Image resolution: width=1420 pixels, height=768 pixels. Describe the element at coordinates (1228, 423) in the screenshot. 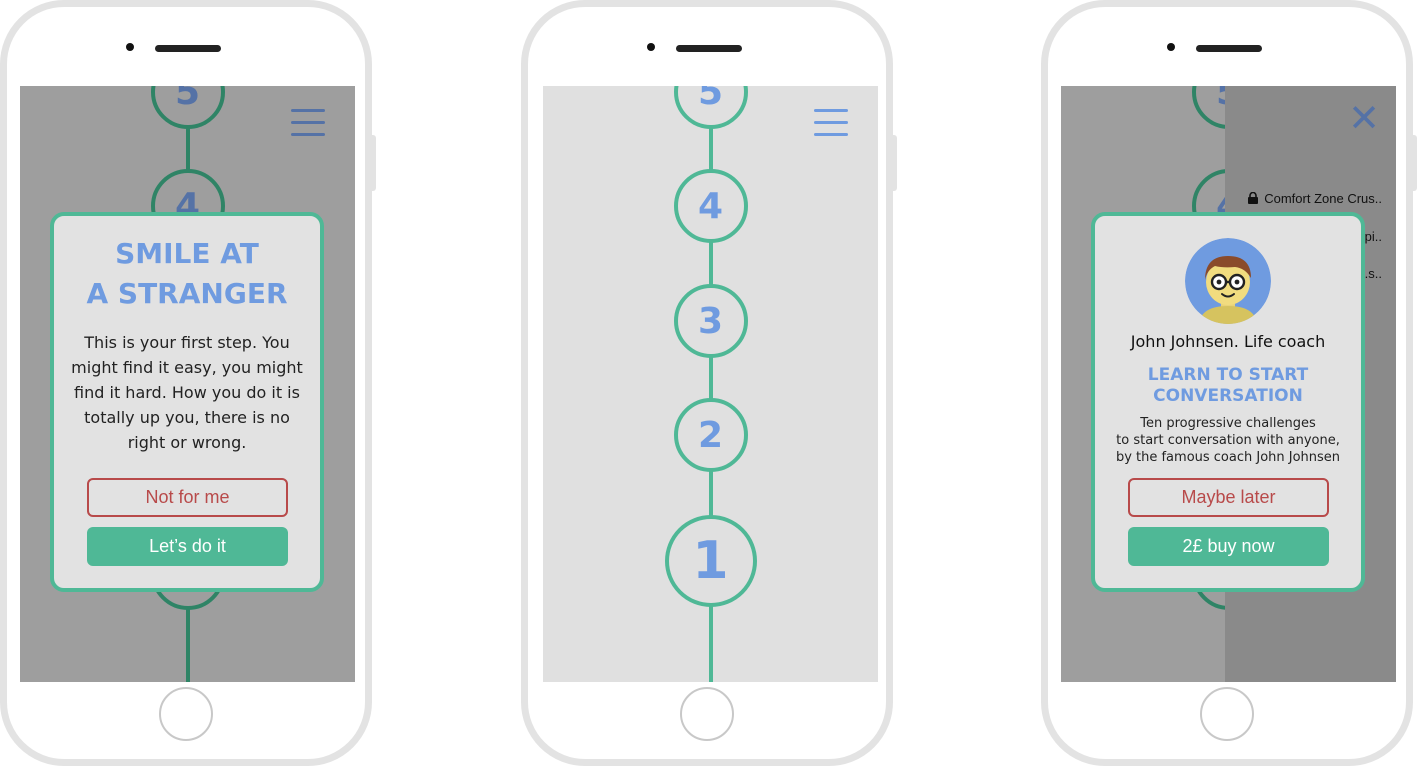

I see `offer-description-line-1: Ten progressive challenges` at that location.